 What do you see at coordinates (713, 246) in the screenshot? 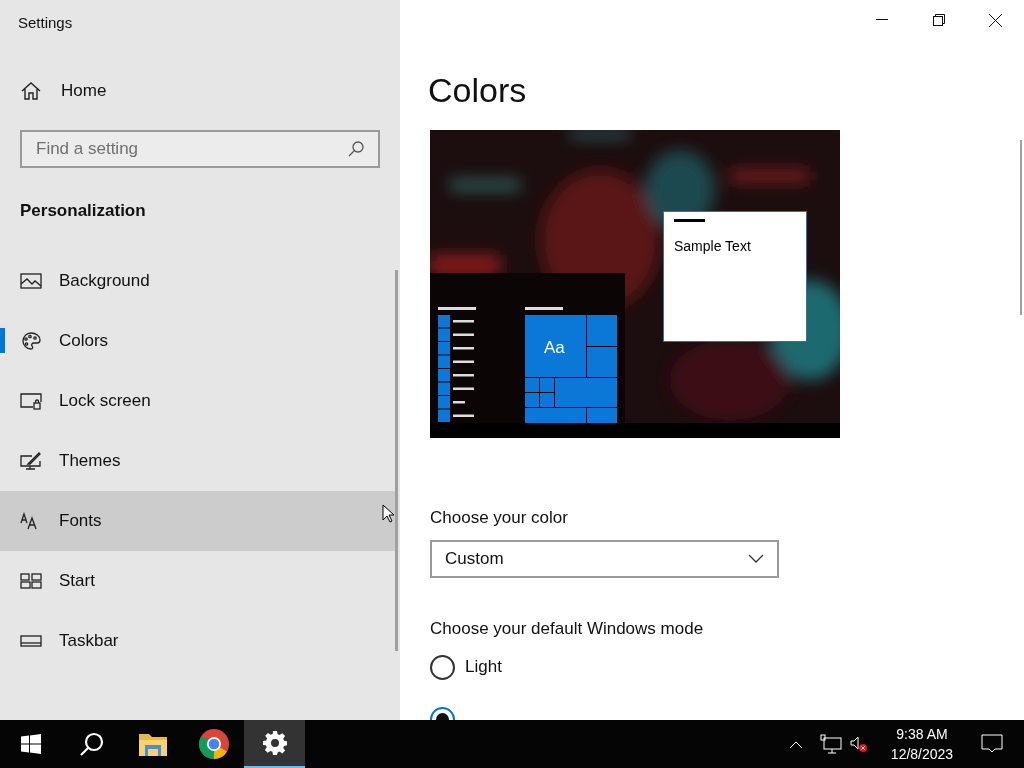
I see `sample-text: Sample Text` at bounding box center [713, 246].